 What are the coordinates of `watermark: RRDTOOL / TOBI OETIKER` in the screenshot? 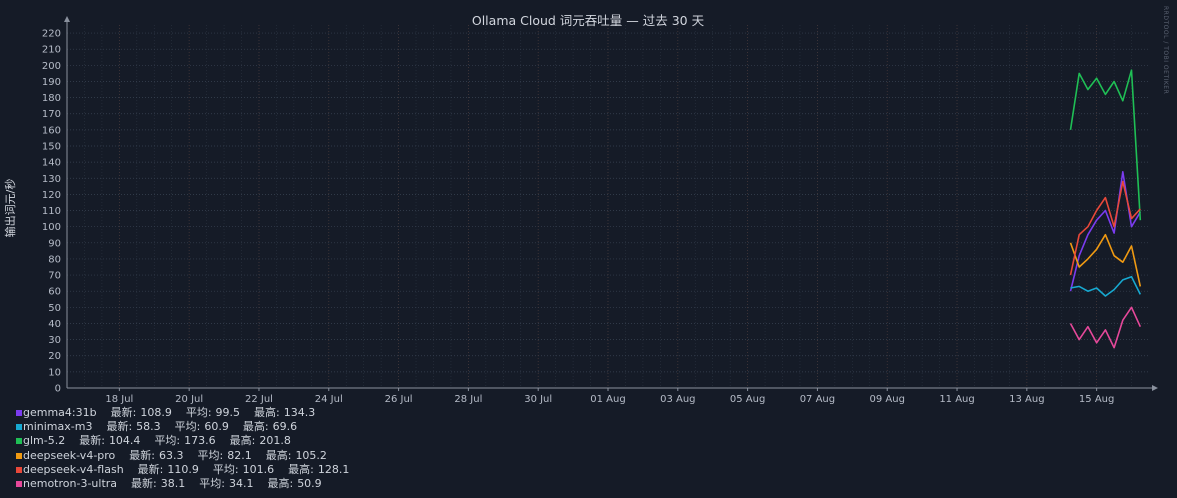 It's located at (1165, 50).